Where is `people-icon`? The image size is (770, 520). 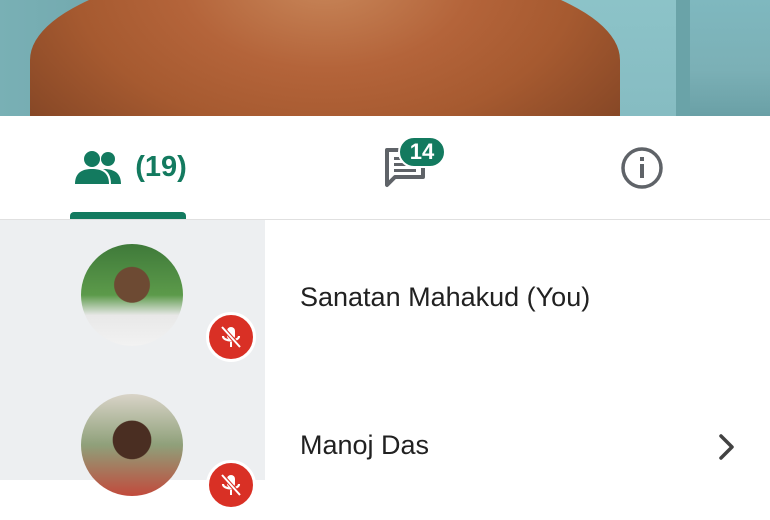
people-icon is located at coordinates (98, 167).